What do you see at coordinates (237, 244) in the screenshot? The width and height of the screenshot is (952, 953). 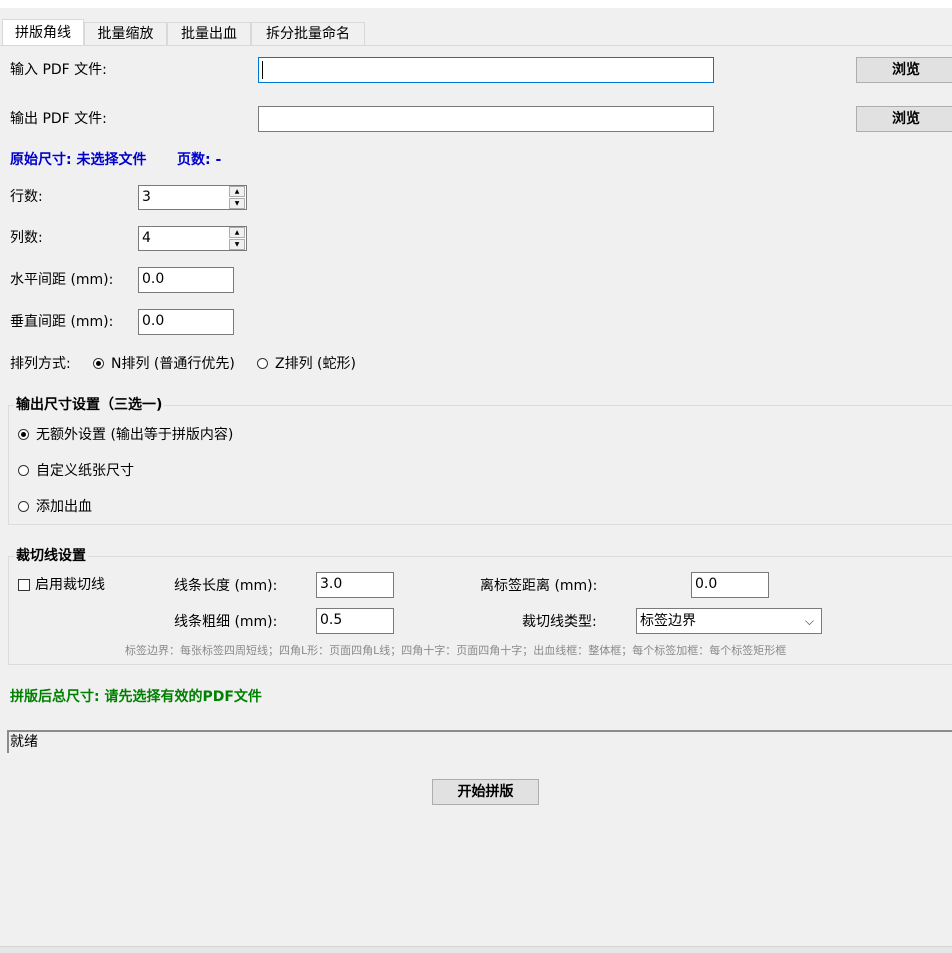 I see `cols-decrement-icon: ▼` at bounding box center [237, 244].